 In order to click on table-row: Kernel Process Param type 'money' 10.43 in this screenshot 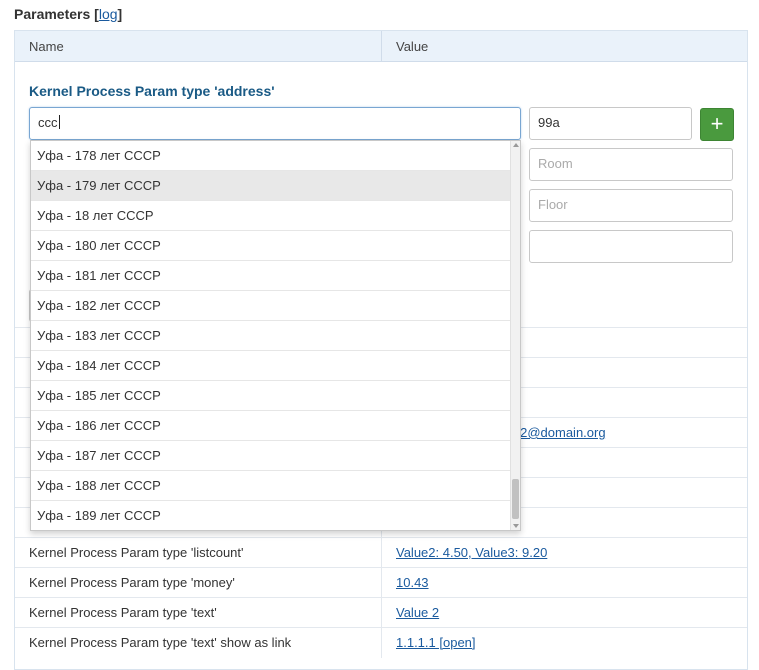, I will do `click(381, 582)`.